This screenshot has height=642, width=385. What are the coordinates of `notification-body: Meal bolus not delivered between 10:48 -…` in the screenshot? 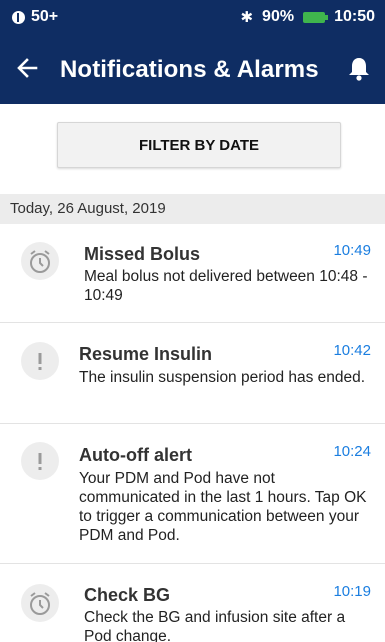 It's located at (226, 286).